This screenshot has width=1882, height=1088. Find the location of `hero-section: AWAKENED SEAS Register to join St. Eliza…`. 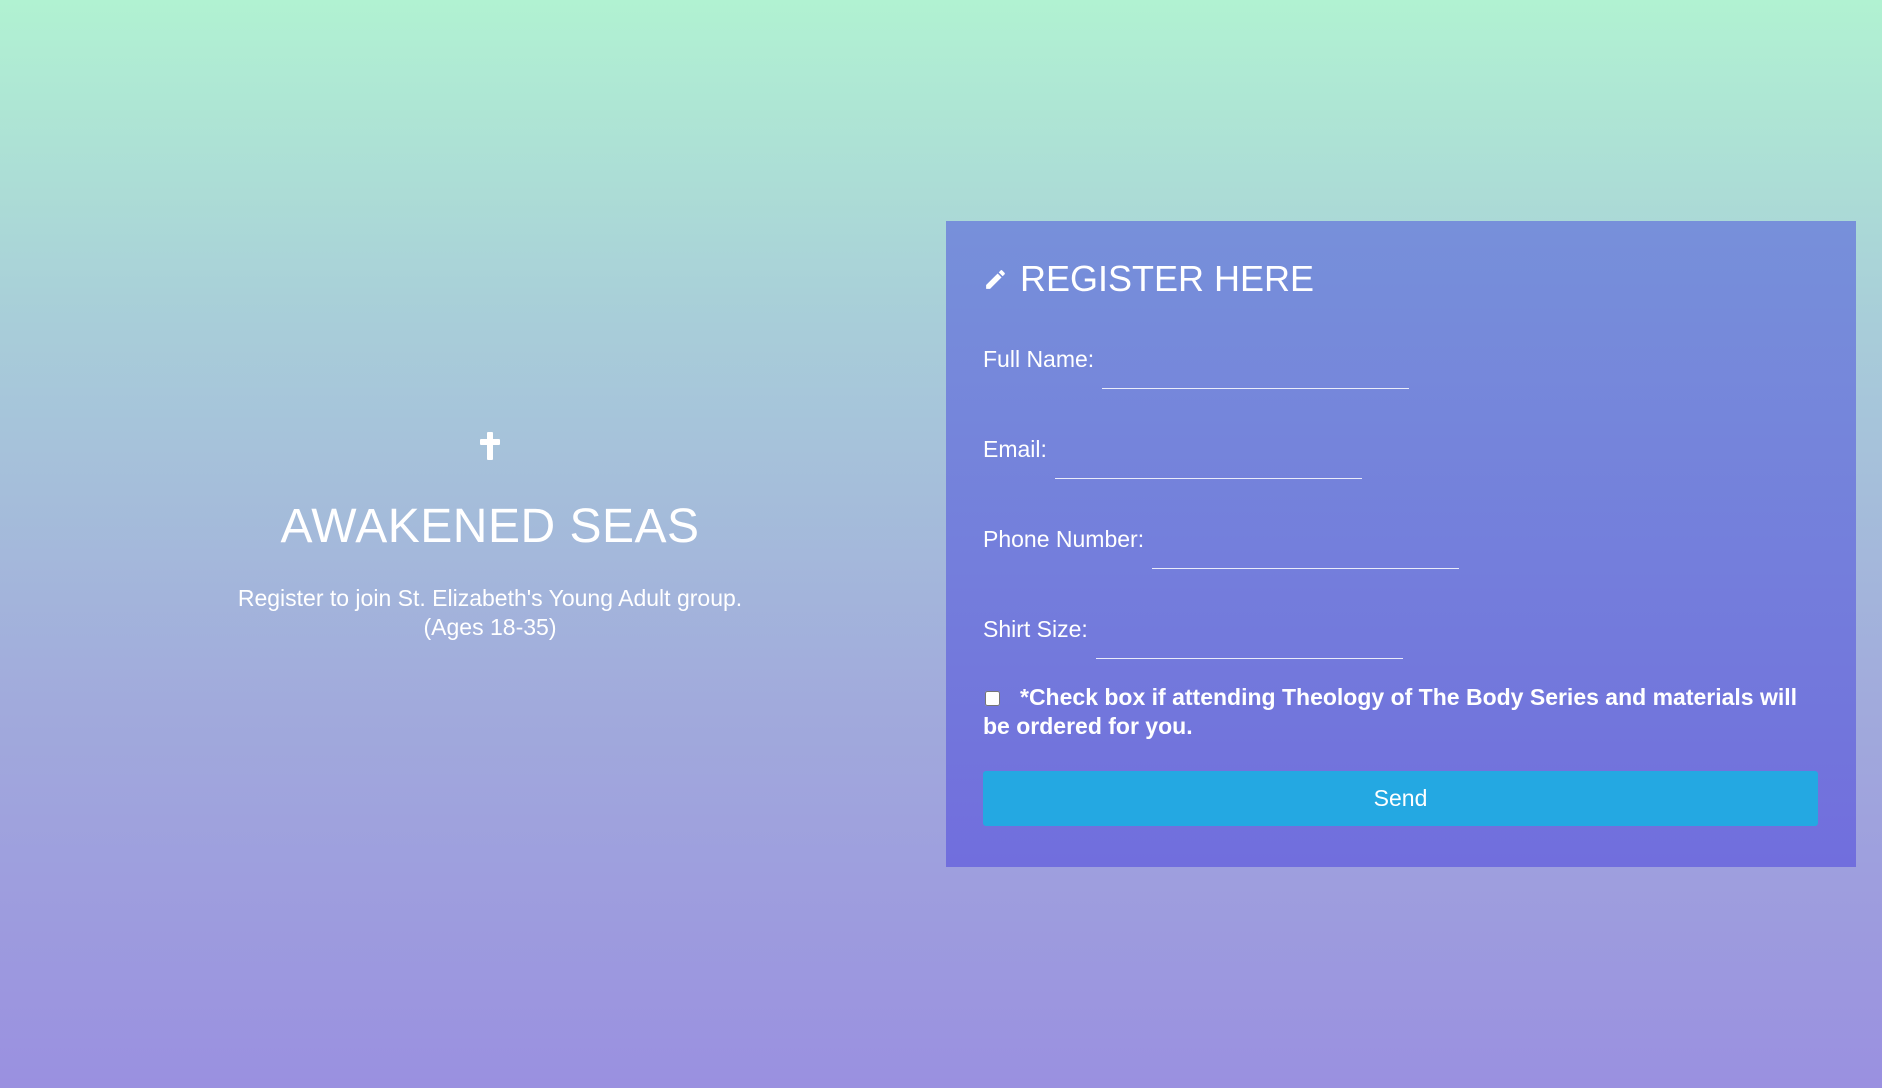

hero-section: AWAKENED SEAS Register to join St. Eliza… is located at coordinates (490, 537).